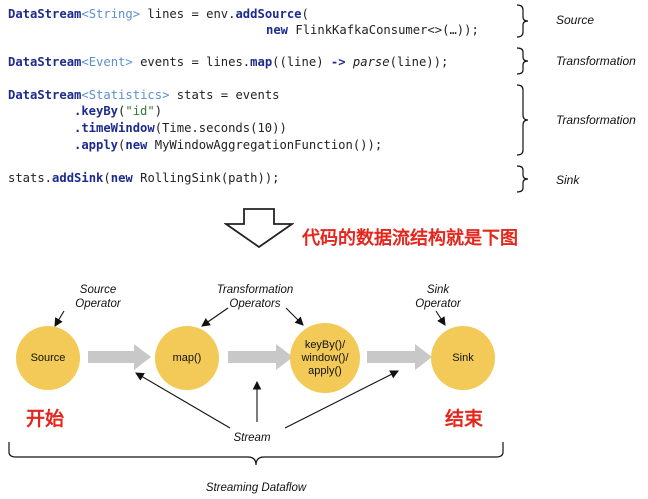  Describe the element at coordinates (98, 290) in the screenshot. I see `source-operator-line-1: Source` at that location.